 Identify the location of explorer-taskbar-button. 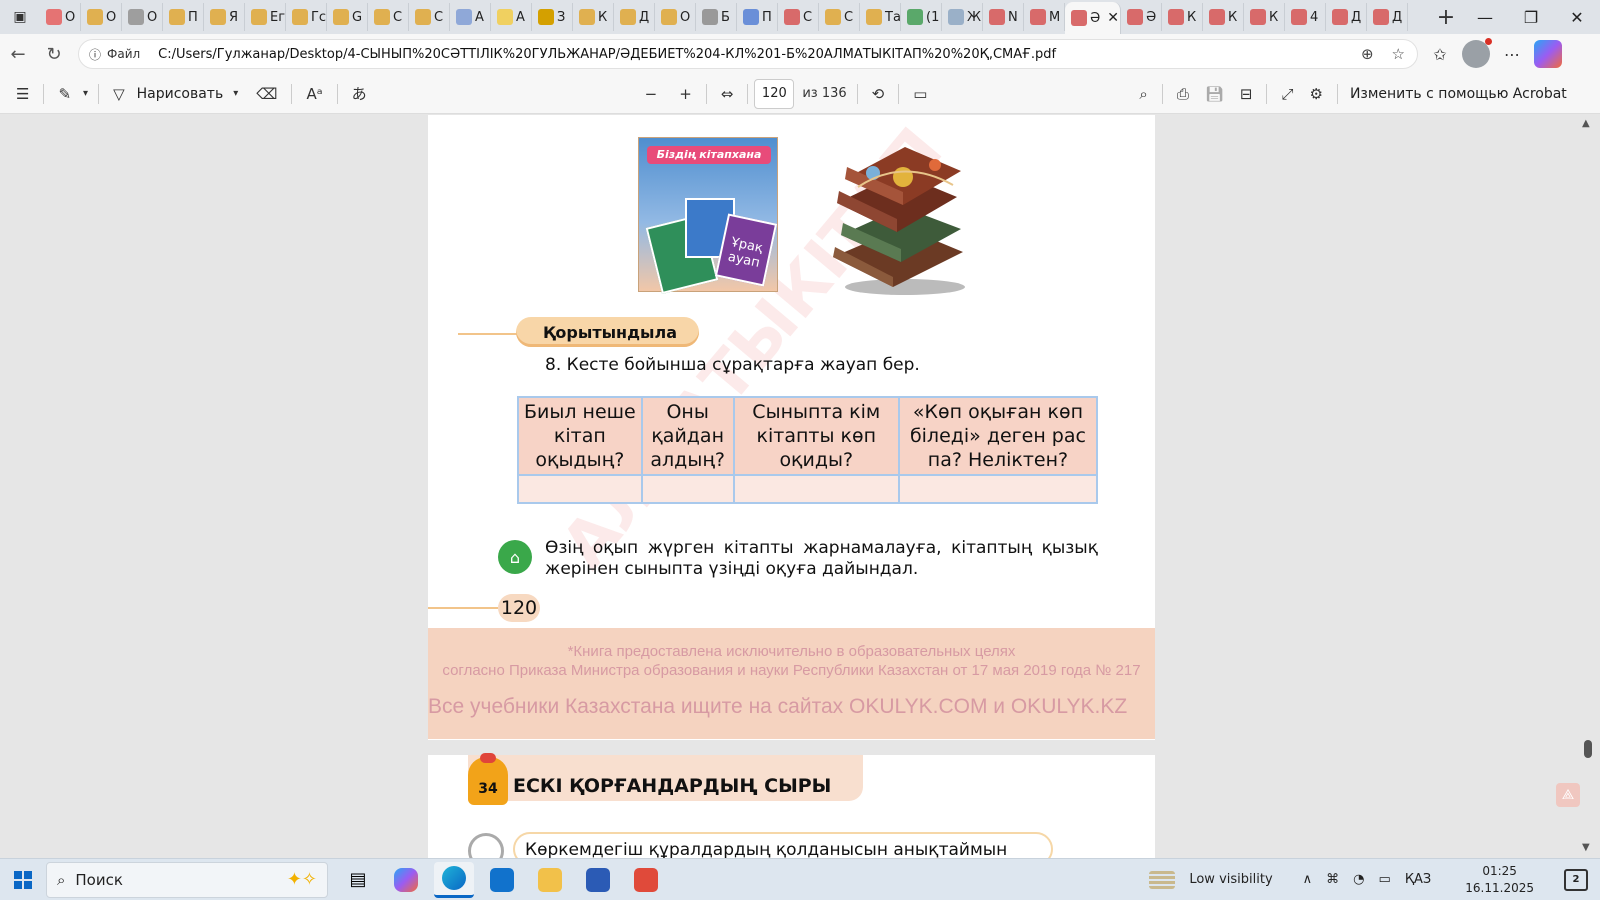
(550, 880).